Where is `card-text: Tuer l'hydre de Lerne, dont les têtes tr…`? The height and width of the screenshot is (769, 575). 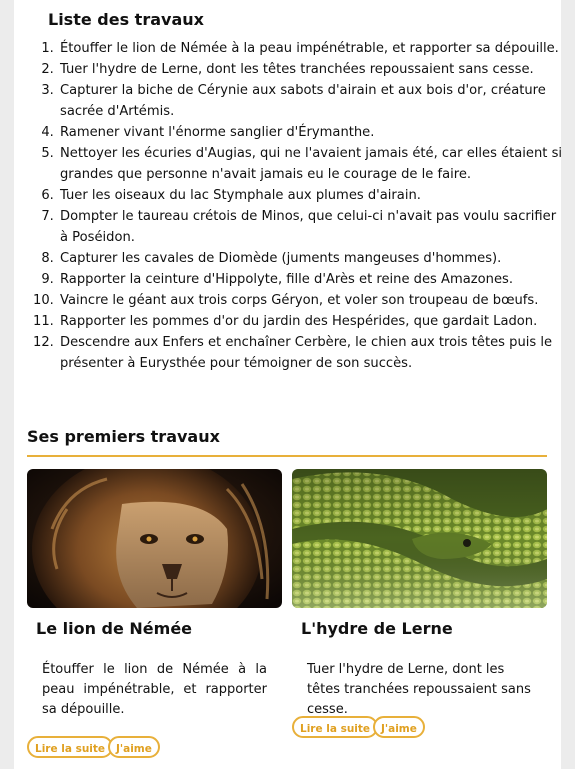
card-text: Tuer l'hydre de Lerne, dont les têtes tr… is located at coordinates (419, 689).